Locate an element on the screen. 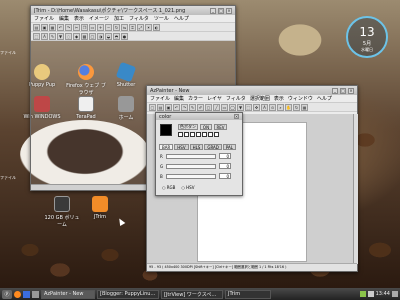  zoom-out-icon: − is located at coordinates (108, 27).